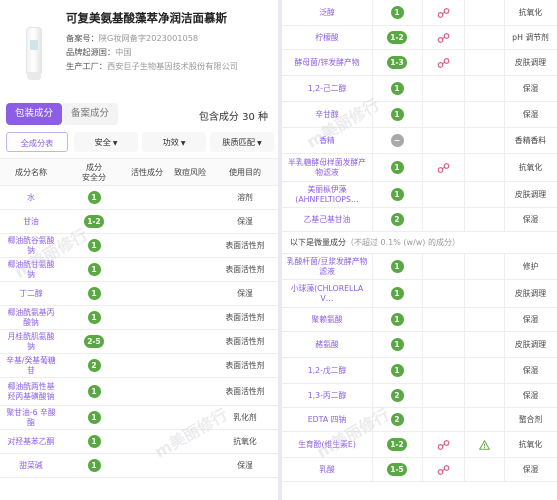  What do you see at coordinates (139, 114) in the screenshot?
I see `ingredient-tabs: 包装成分 备案成分 包含成分 30 种` at bounding box center [139, 114].